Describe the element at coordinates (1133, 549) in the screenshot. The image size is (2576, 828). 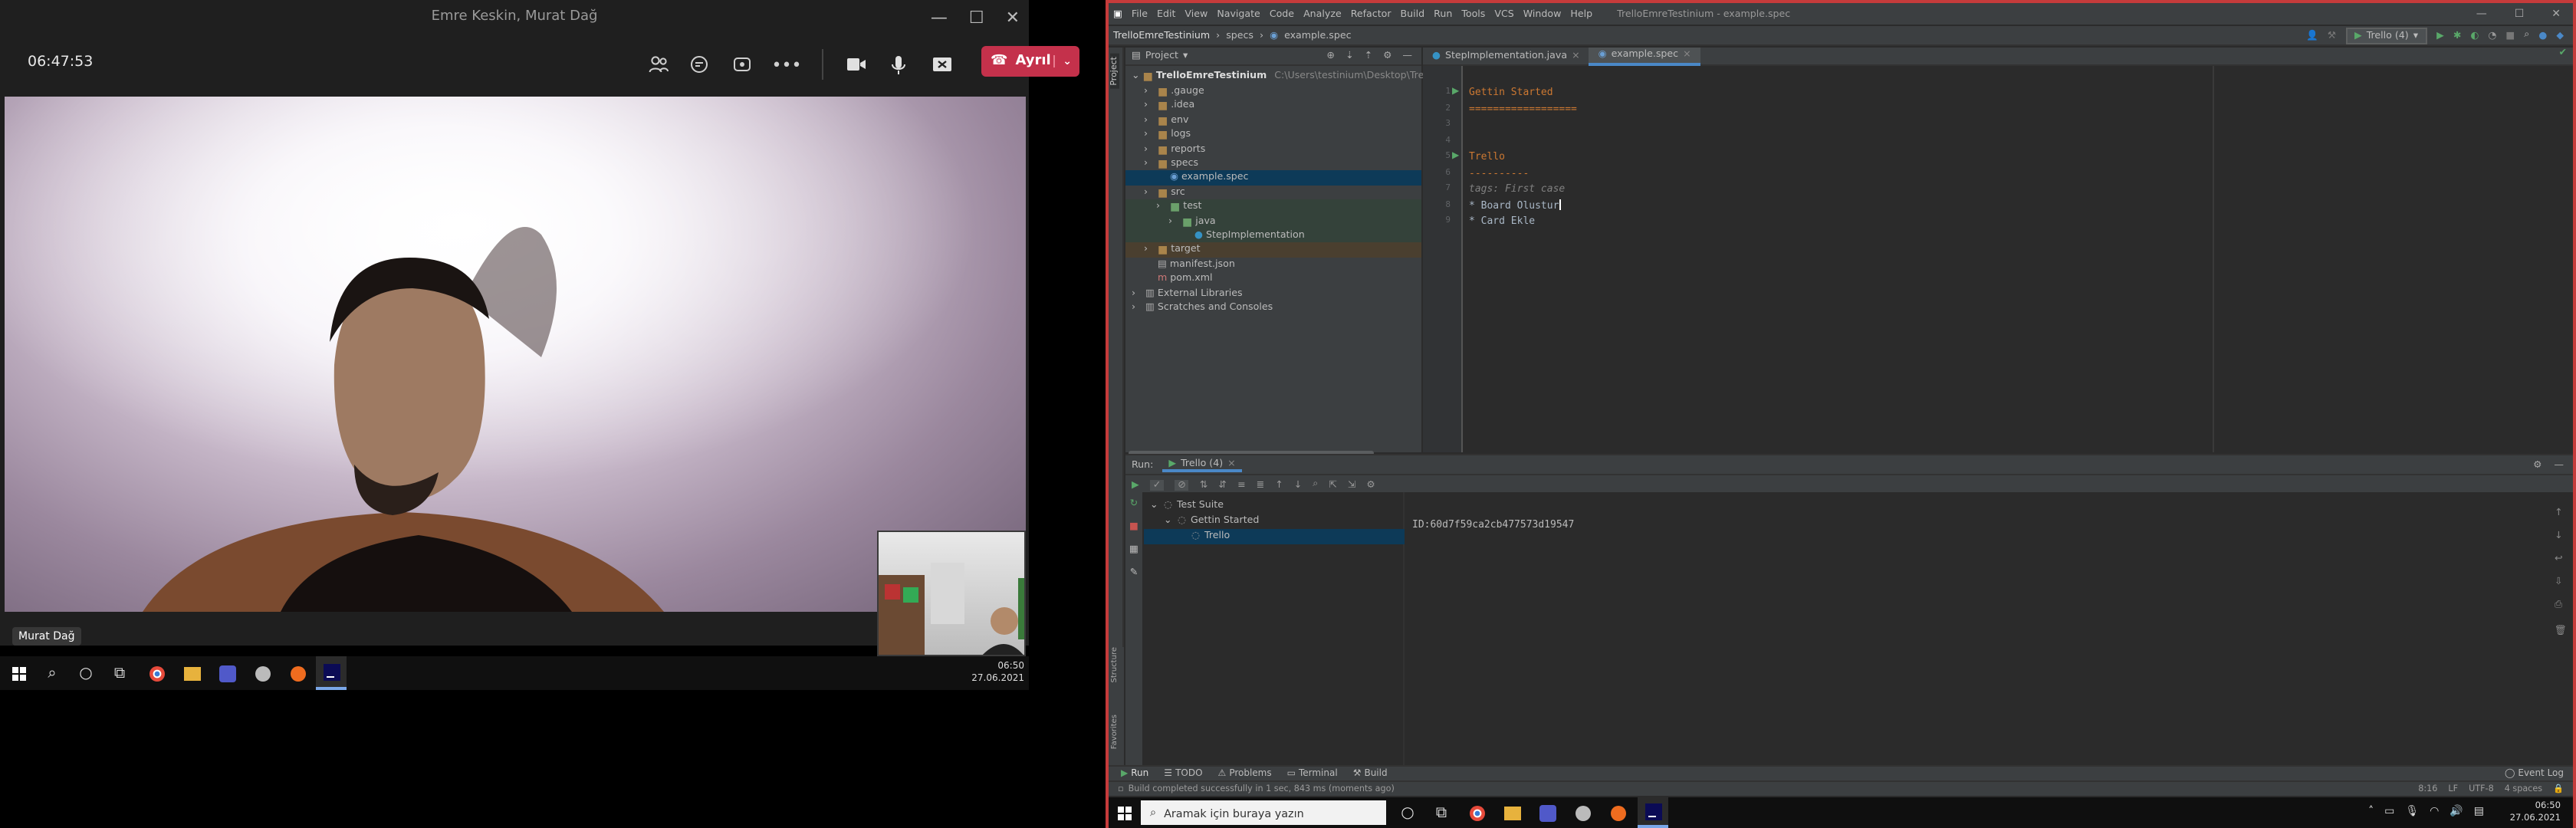
I see `layout-icon: ▦` at that location.